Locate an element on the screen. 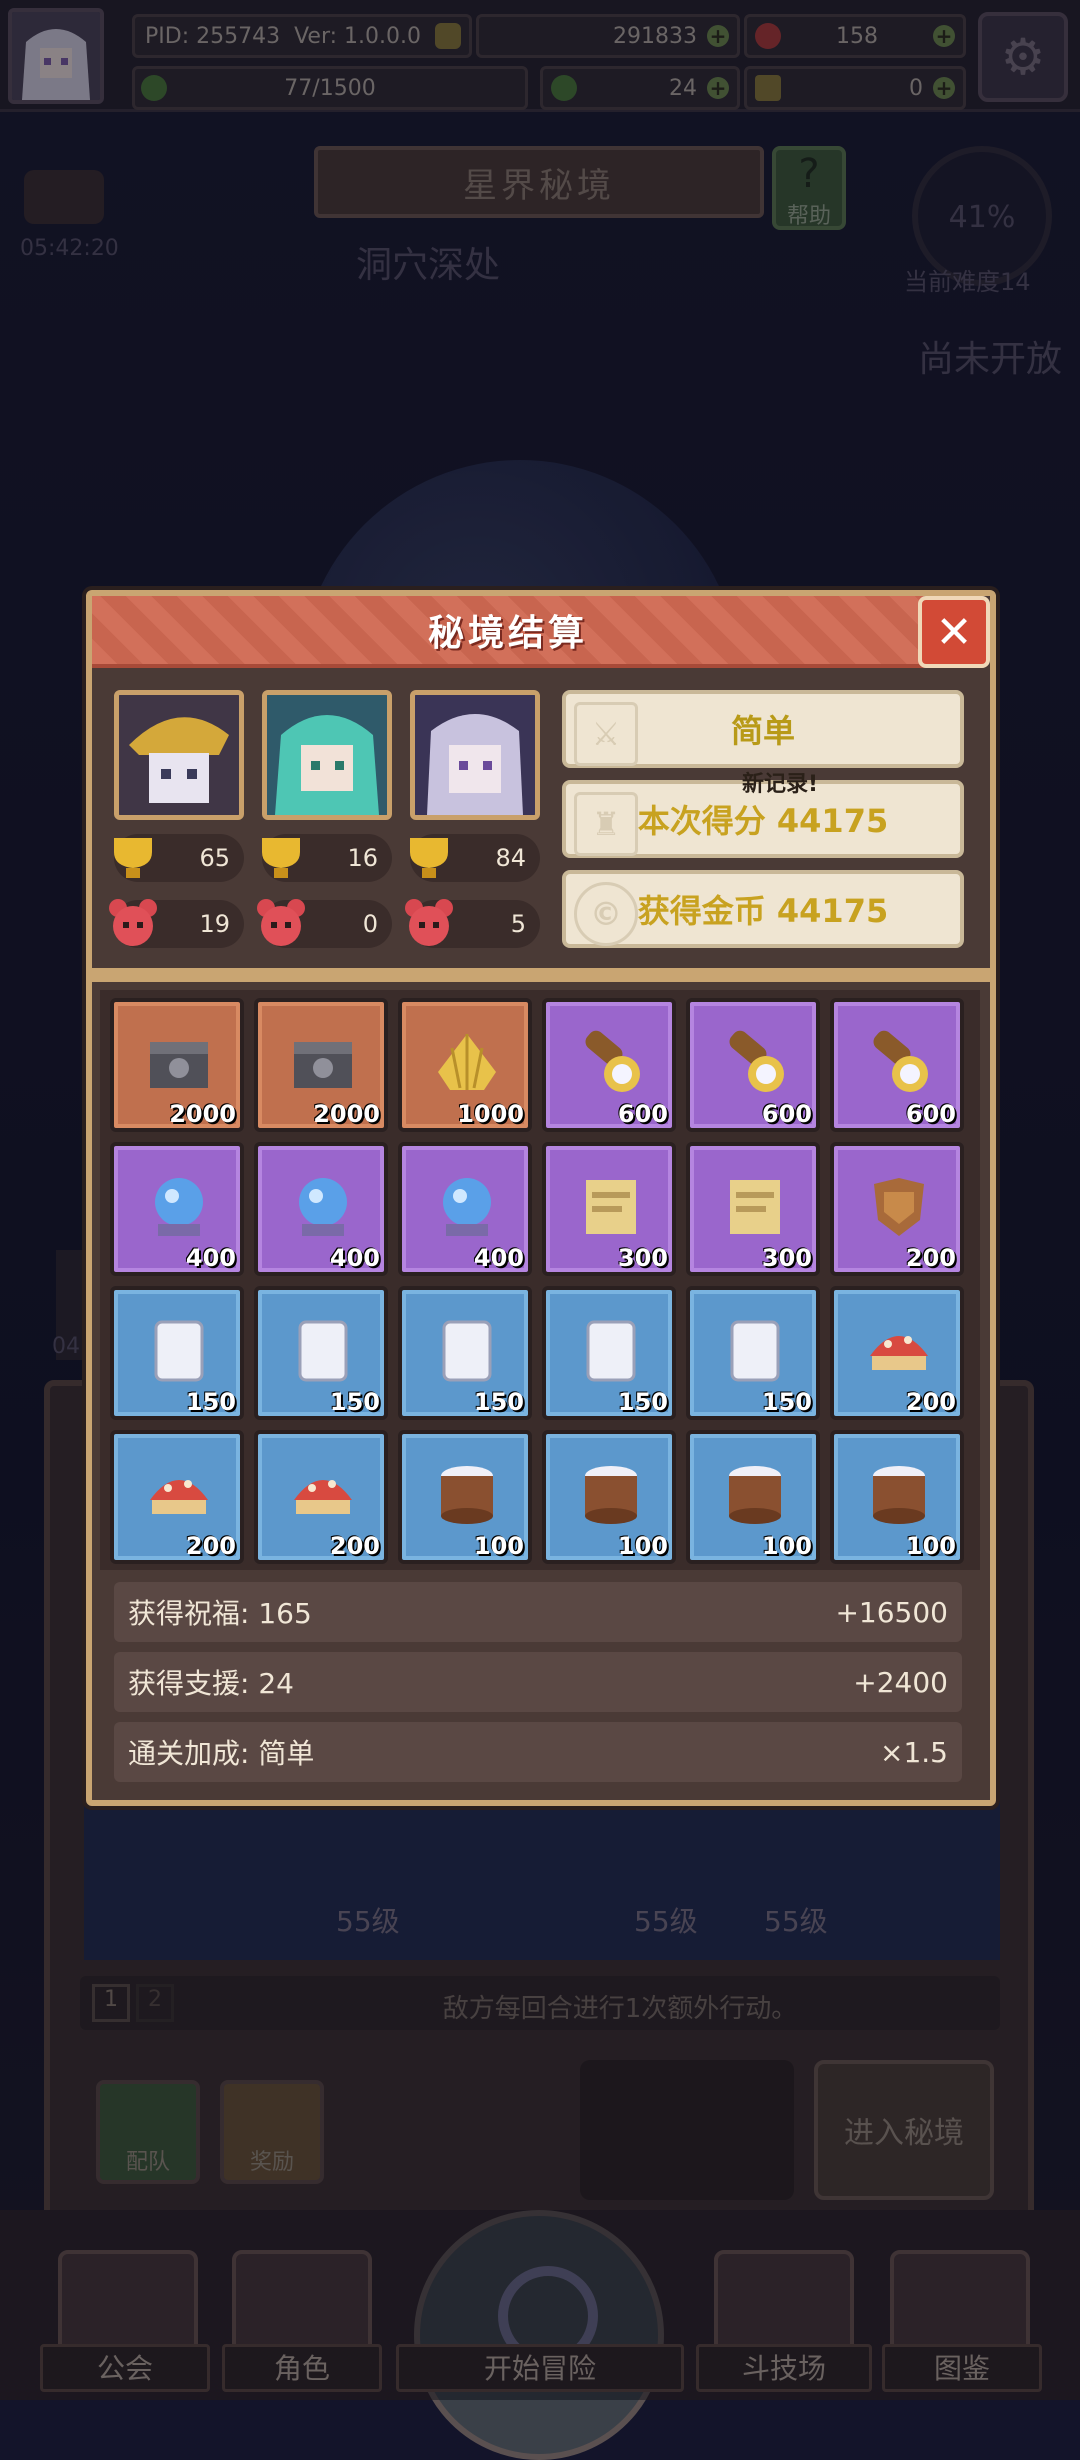 The image size is (1080, 2460). blessing-label: 获得祝福: 165 is located at coordinates (220, 1613).